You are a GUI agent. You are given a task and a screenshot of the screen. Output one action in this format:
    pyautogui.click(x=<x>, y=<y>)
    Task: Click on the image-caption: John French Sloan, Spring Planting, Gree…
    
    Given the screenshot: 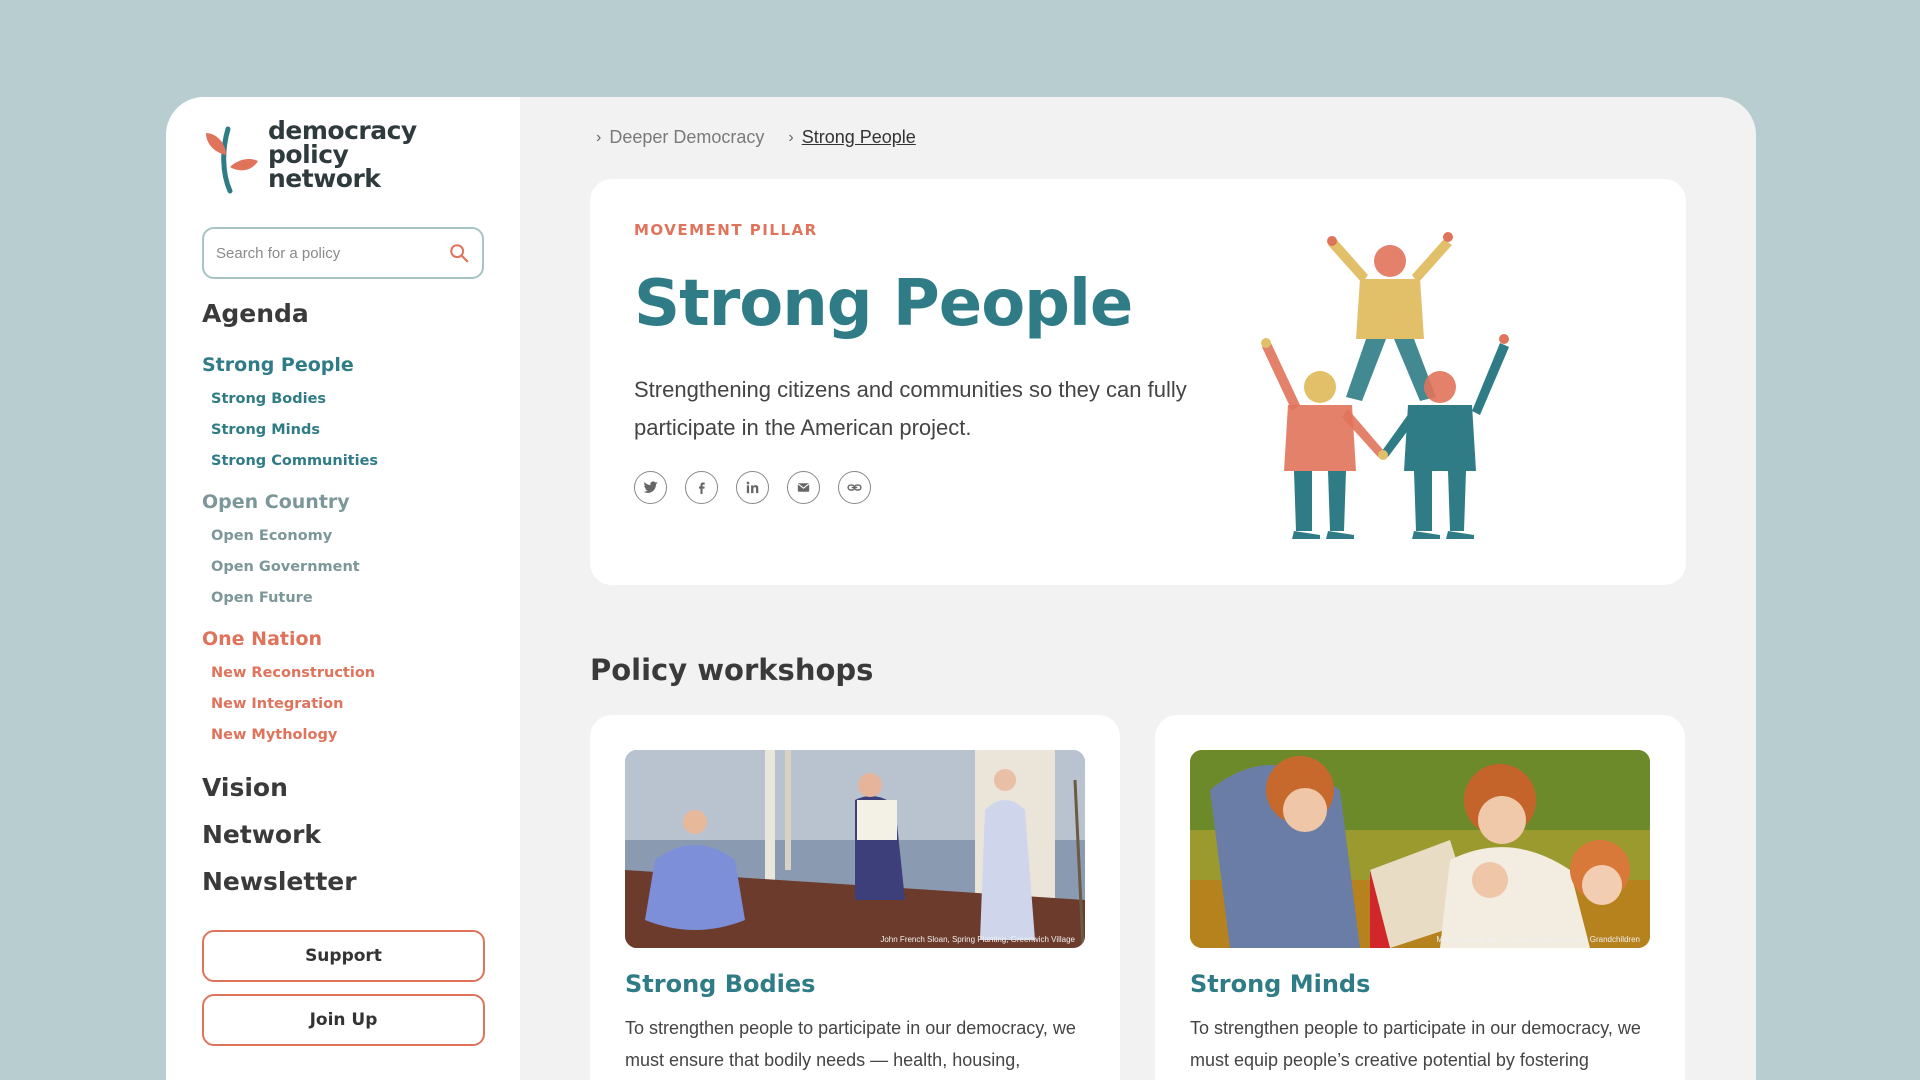 What is the action you would take?
    pyautogui.click(x=977, y=939)
    